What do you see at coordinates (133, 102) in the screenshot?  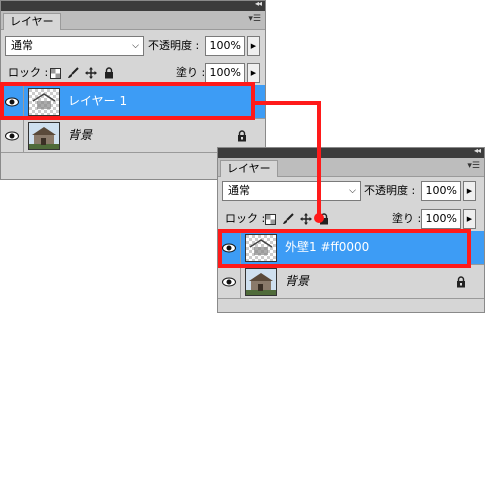 I see `layer-row-layer1: レイヤー 1` at bounding box center [133, 102].